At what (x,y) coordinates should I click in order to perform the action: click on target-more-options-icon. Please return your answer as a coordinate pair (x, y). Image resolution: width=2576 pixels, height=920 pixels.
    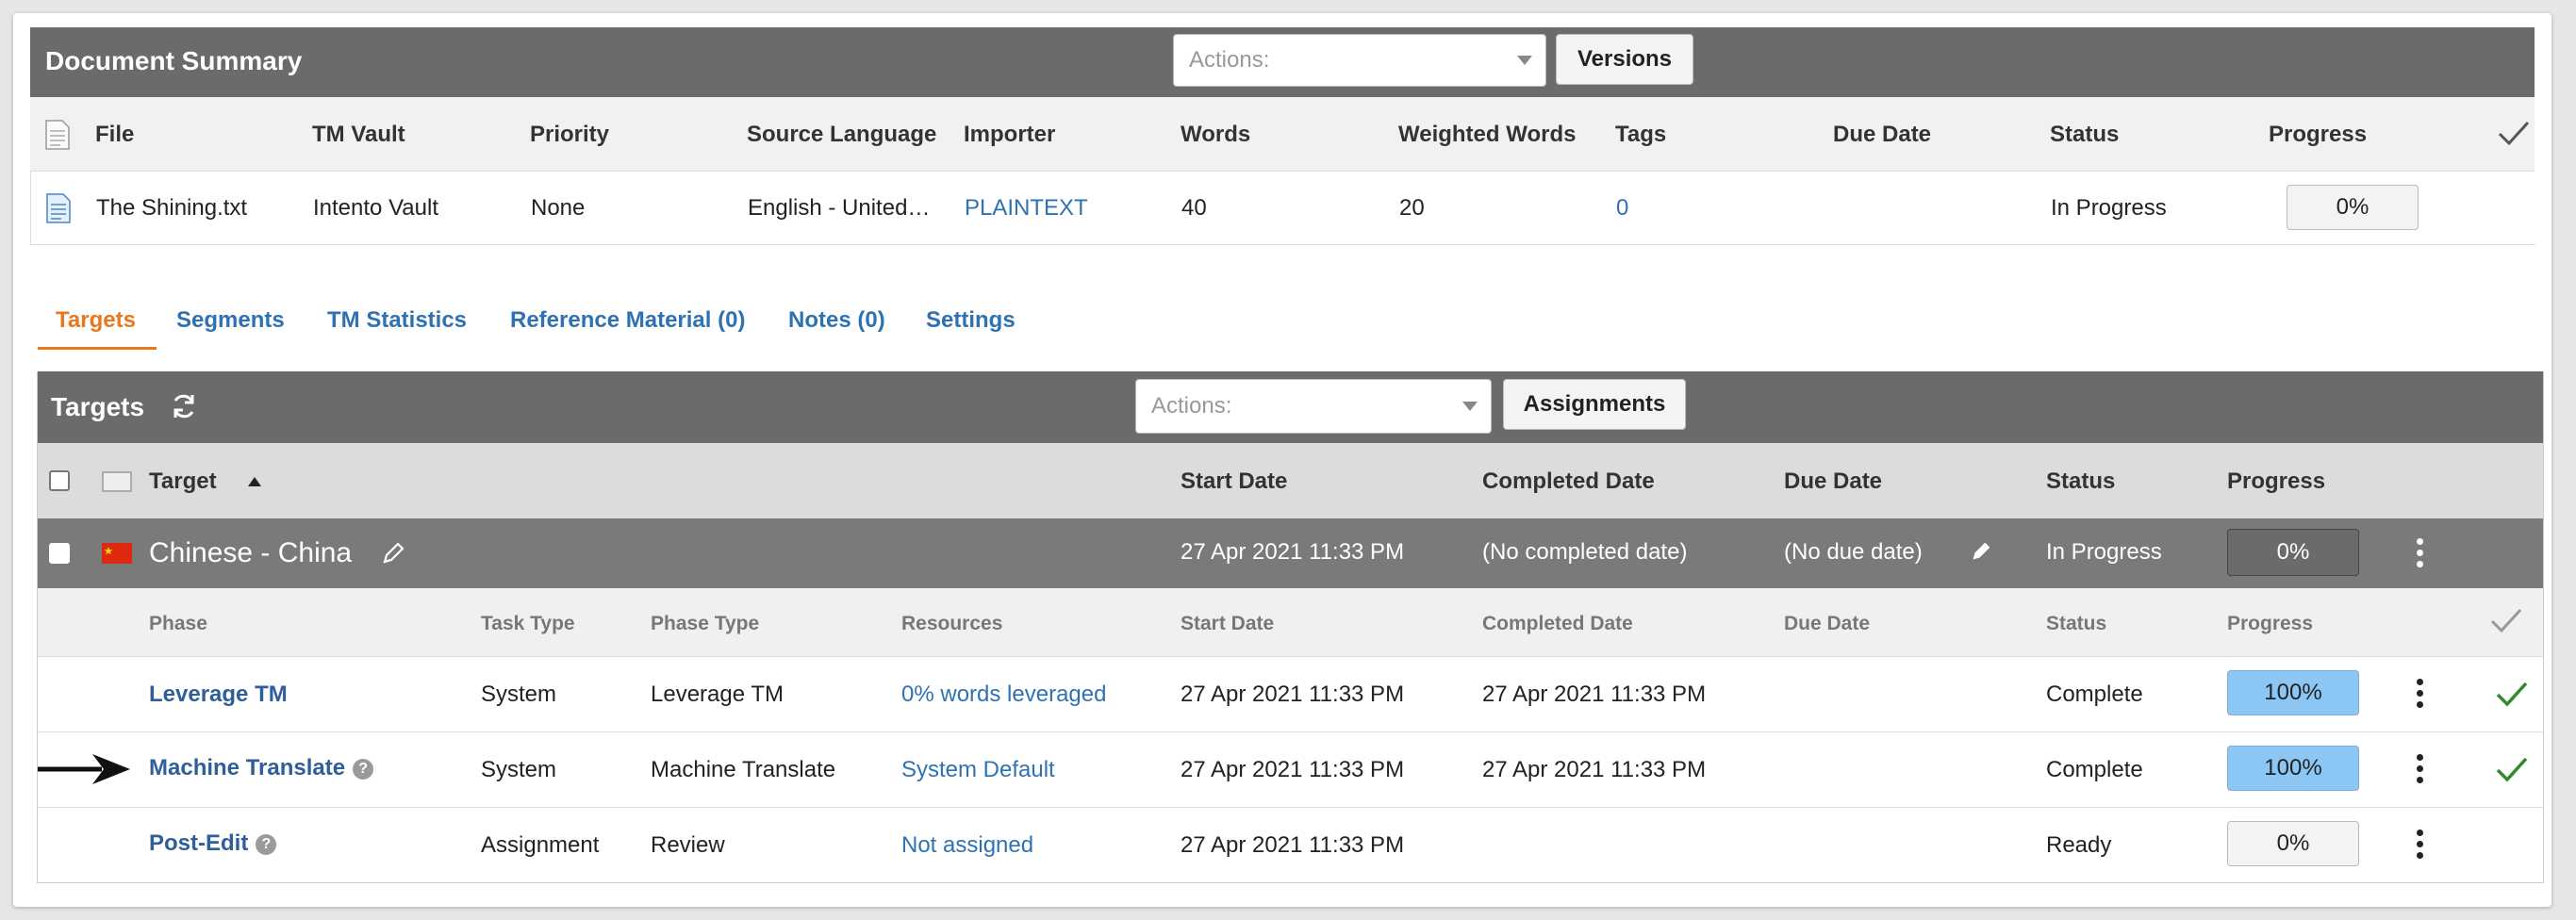
    Looking at the image, I should click on (2419, 553).